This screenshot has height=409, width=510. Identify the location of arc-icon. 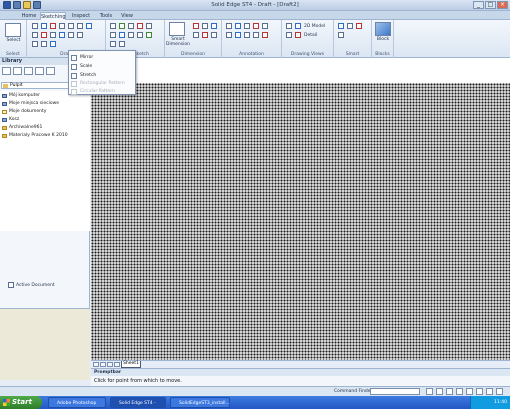
(62, 26).